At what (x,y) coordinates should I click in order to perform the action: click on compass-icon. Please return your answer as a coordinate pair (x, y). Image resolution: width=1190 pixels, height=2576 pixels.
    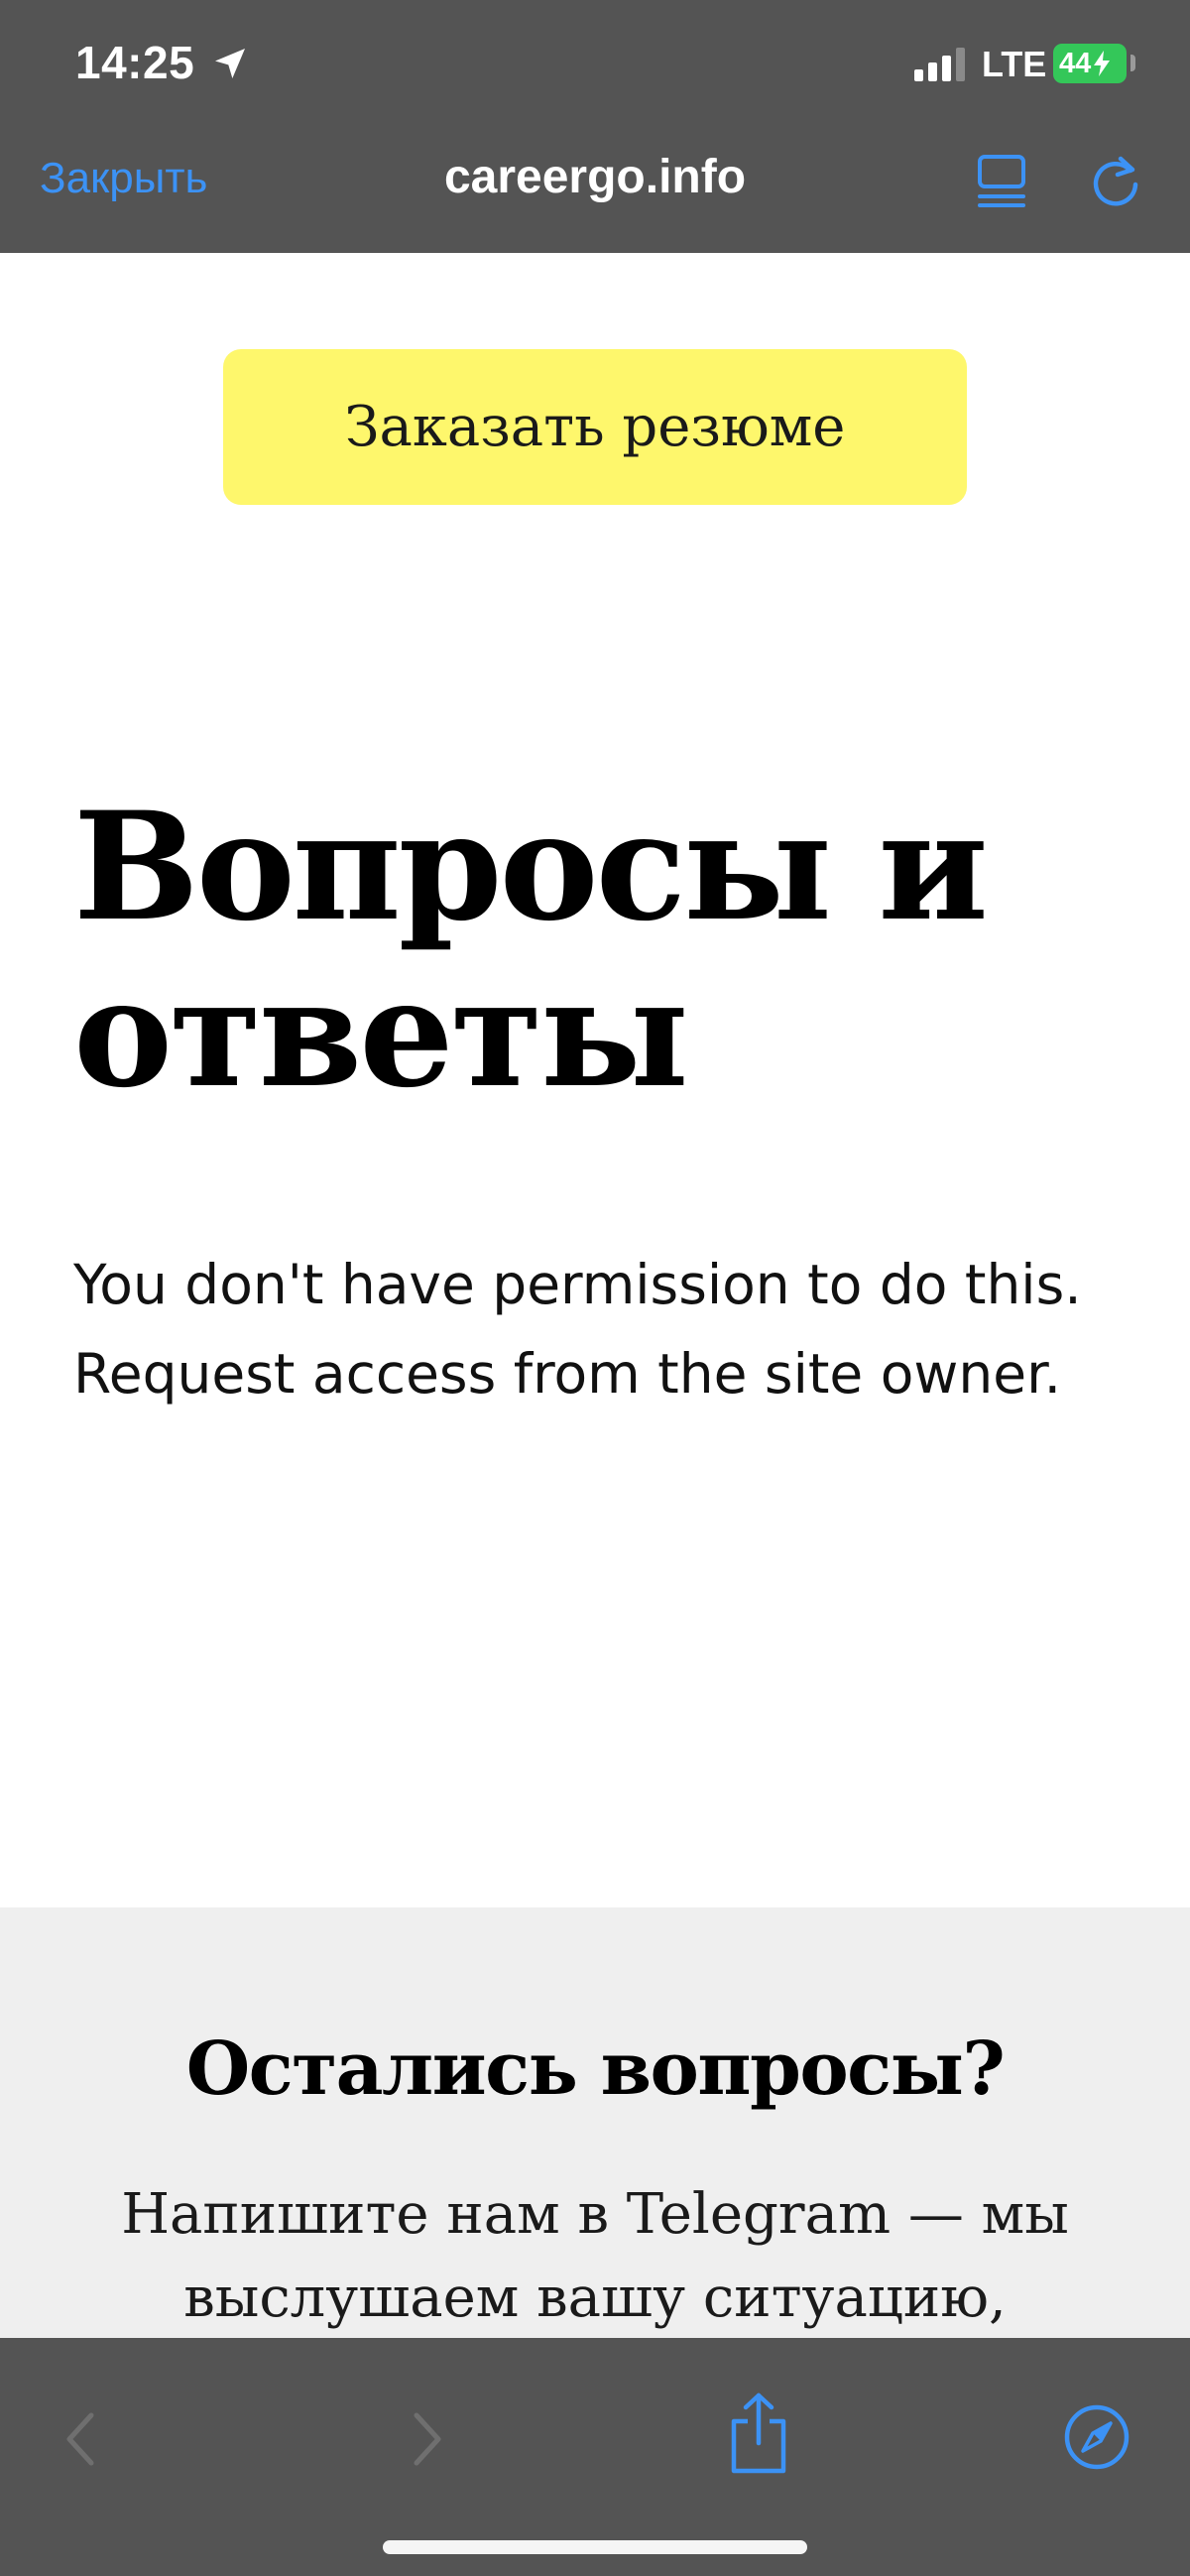
    Looking at the image, I should click on (1096, 2437).